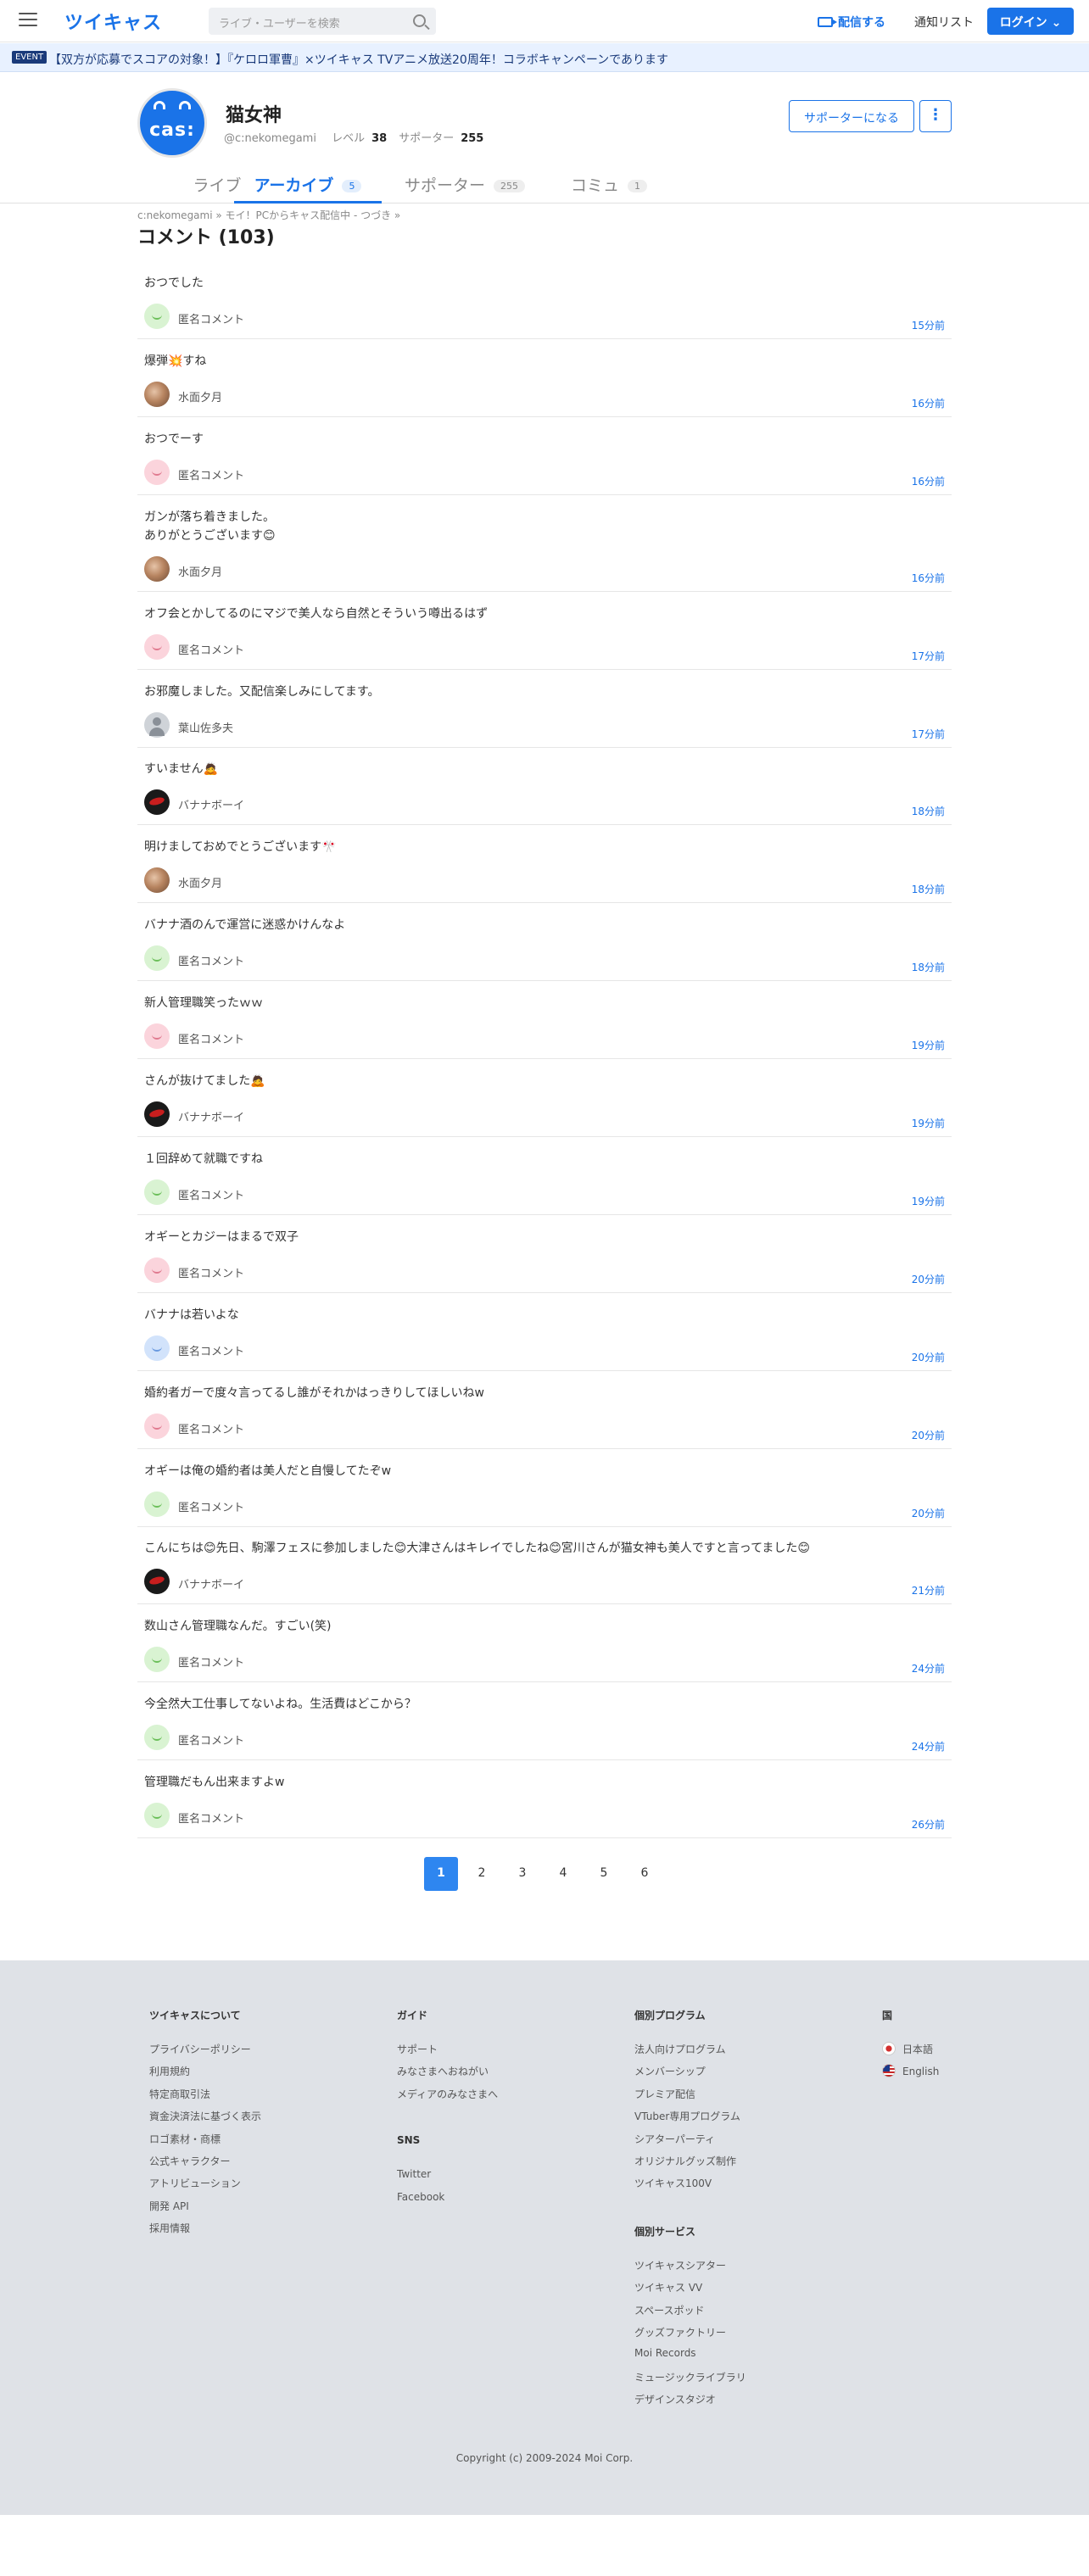 This screenshot has height=2576, width=1089. Describe the element at coordinates (205, 2165) in the screenshot. I see `footer-link: 公式キャラクター` at that location.